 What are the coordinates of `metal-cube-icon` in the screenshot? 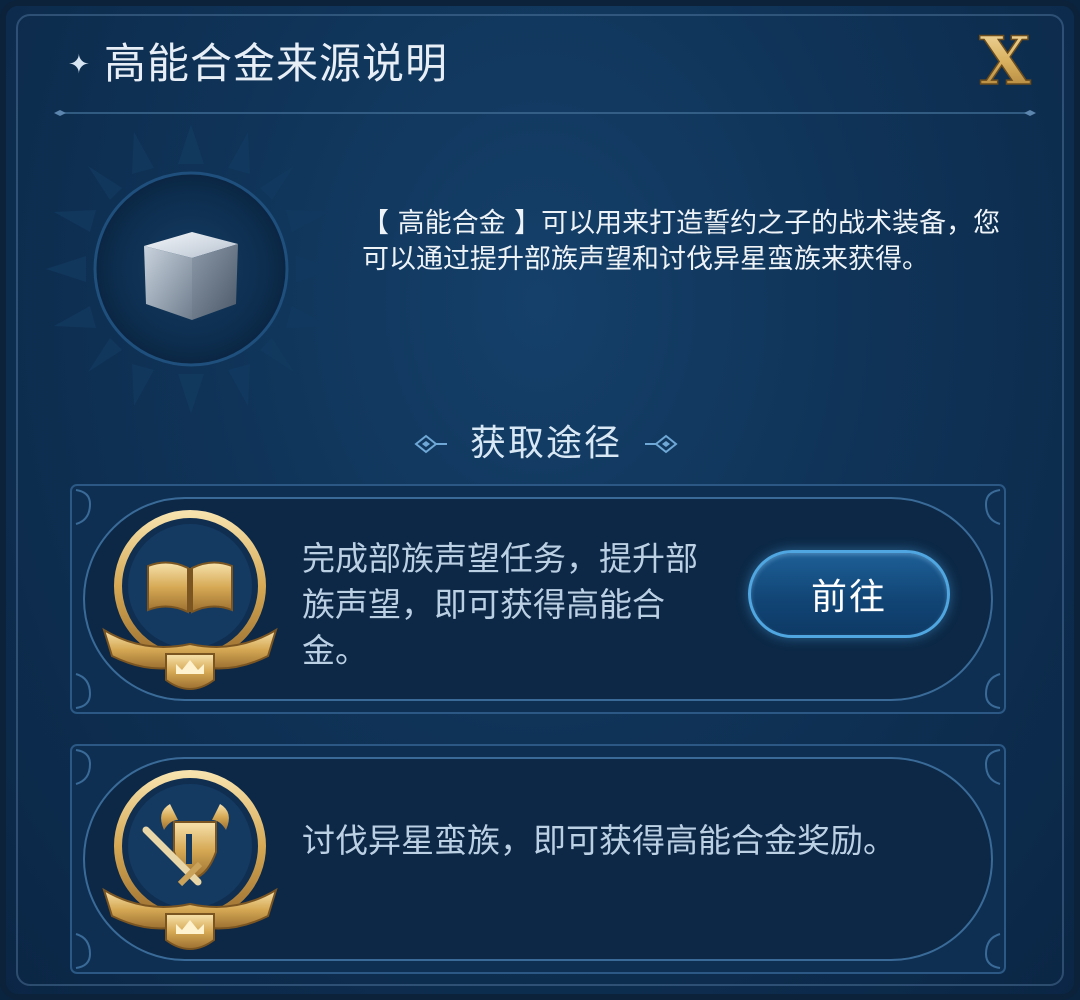 It's located at (191, 269).